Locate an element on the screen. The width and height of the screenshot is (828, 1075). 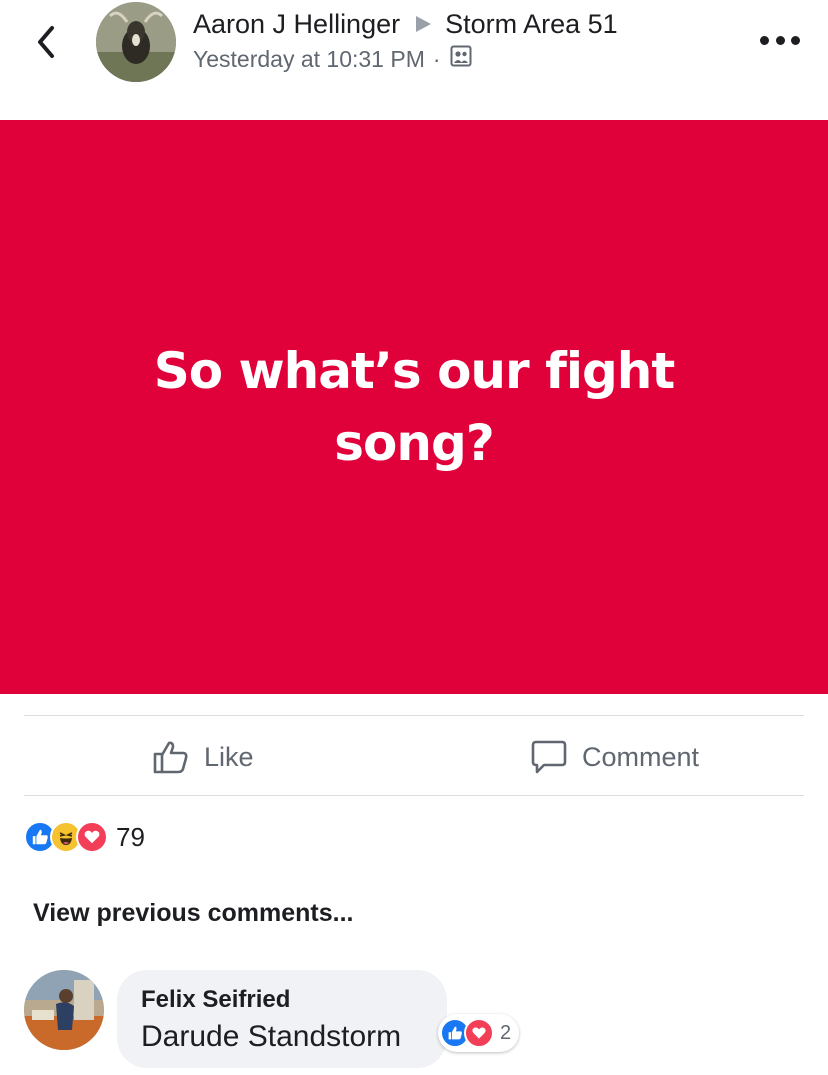
reactions-summary: 79 is located at coordinates (84, 837).